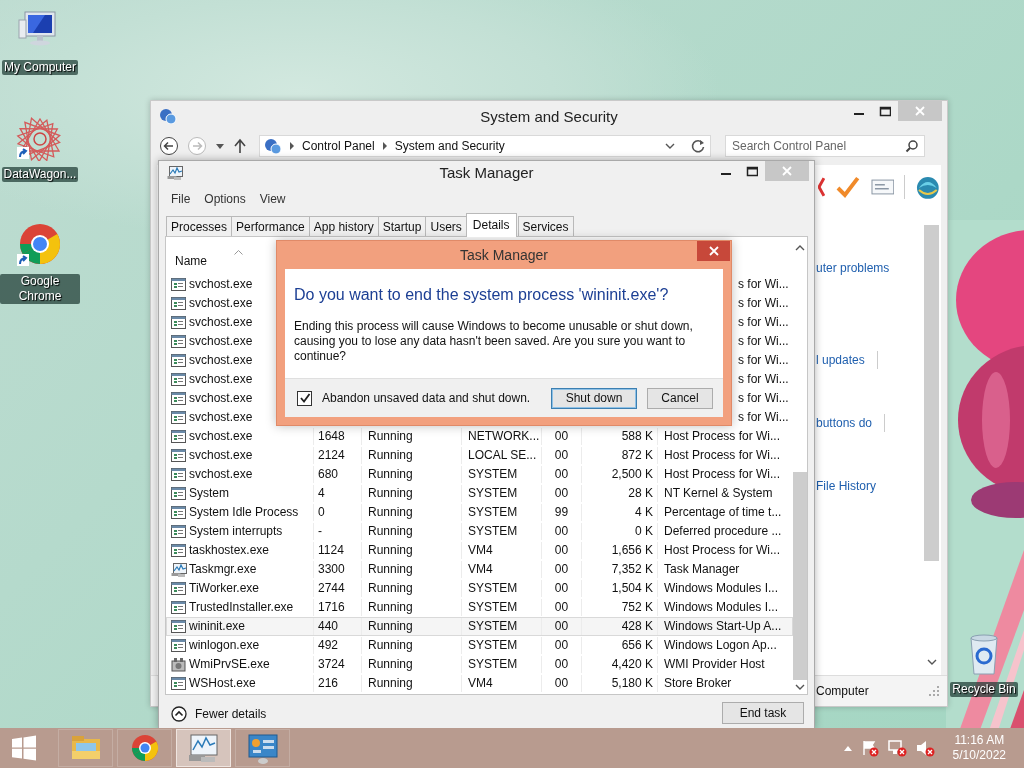 Image resolution: width=1024 pixels, height=768 pixels. What do you see at coordinates (338, 146) in the screenshot?
I see `breadcrumb-item: Control Panel` at bounding box center [338, 146].